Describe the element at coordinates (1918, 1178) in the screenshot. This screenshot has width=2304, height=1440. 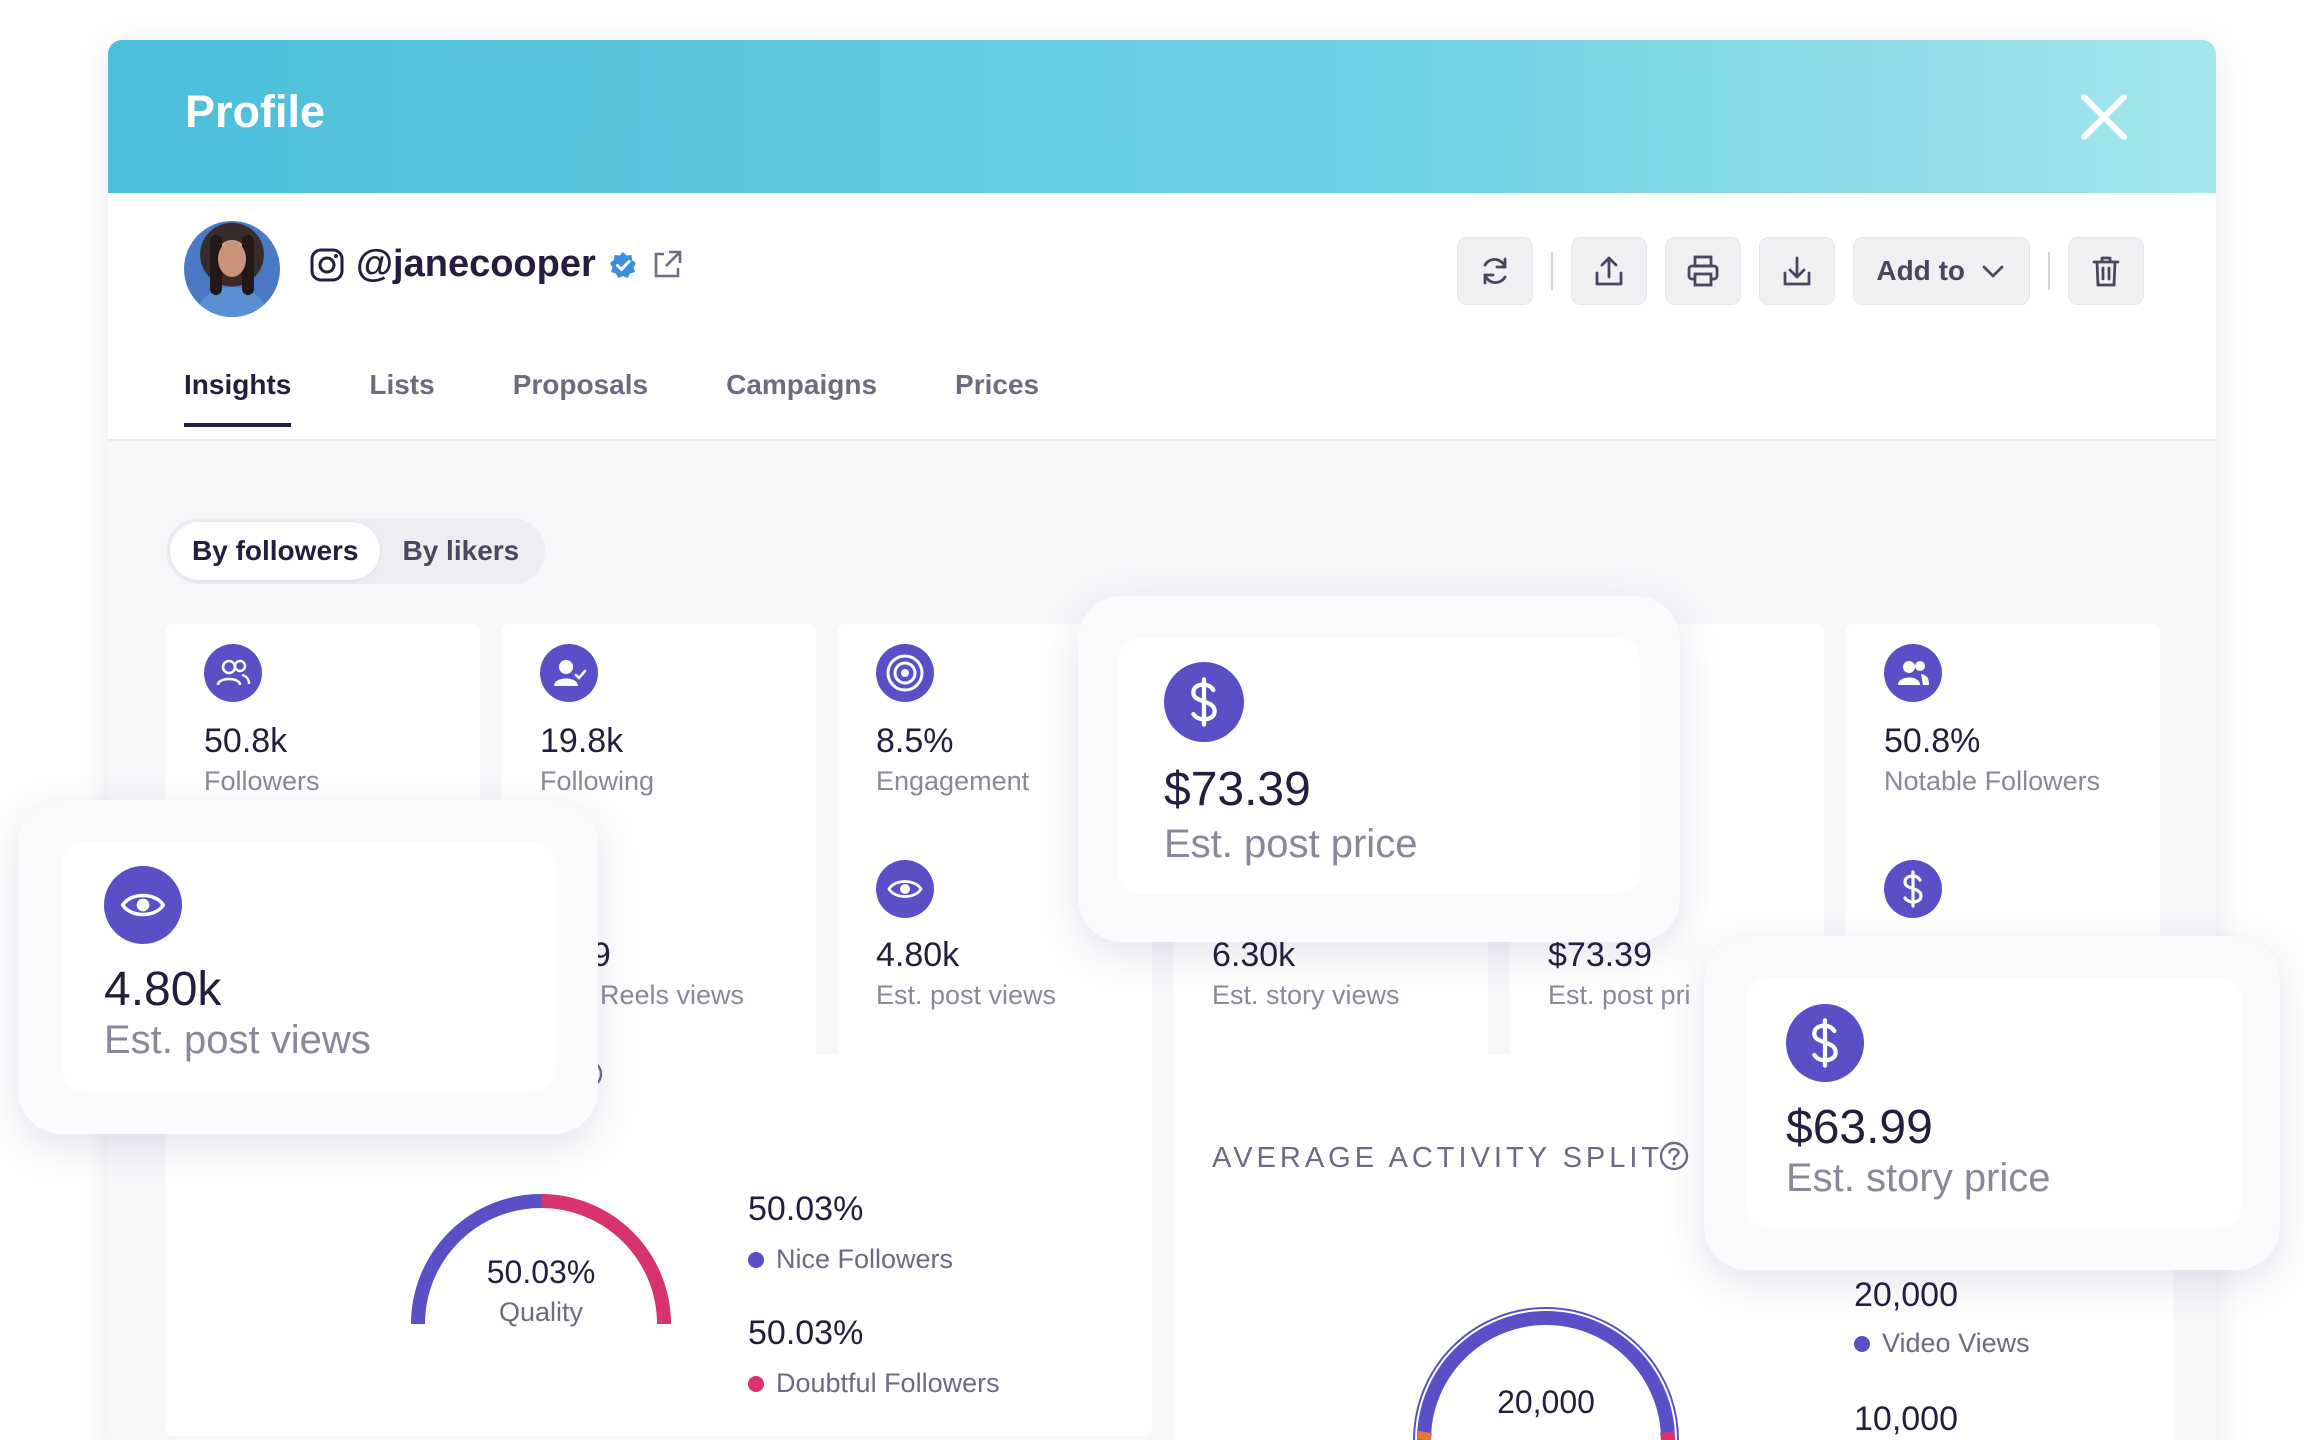
I see `story-price-label: Est. story price` at that location.